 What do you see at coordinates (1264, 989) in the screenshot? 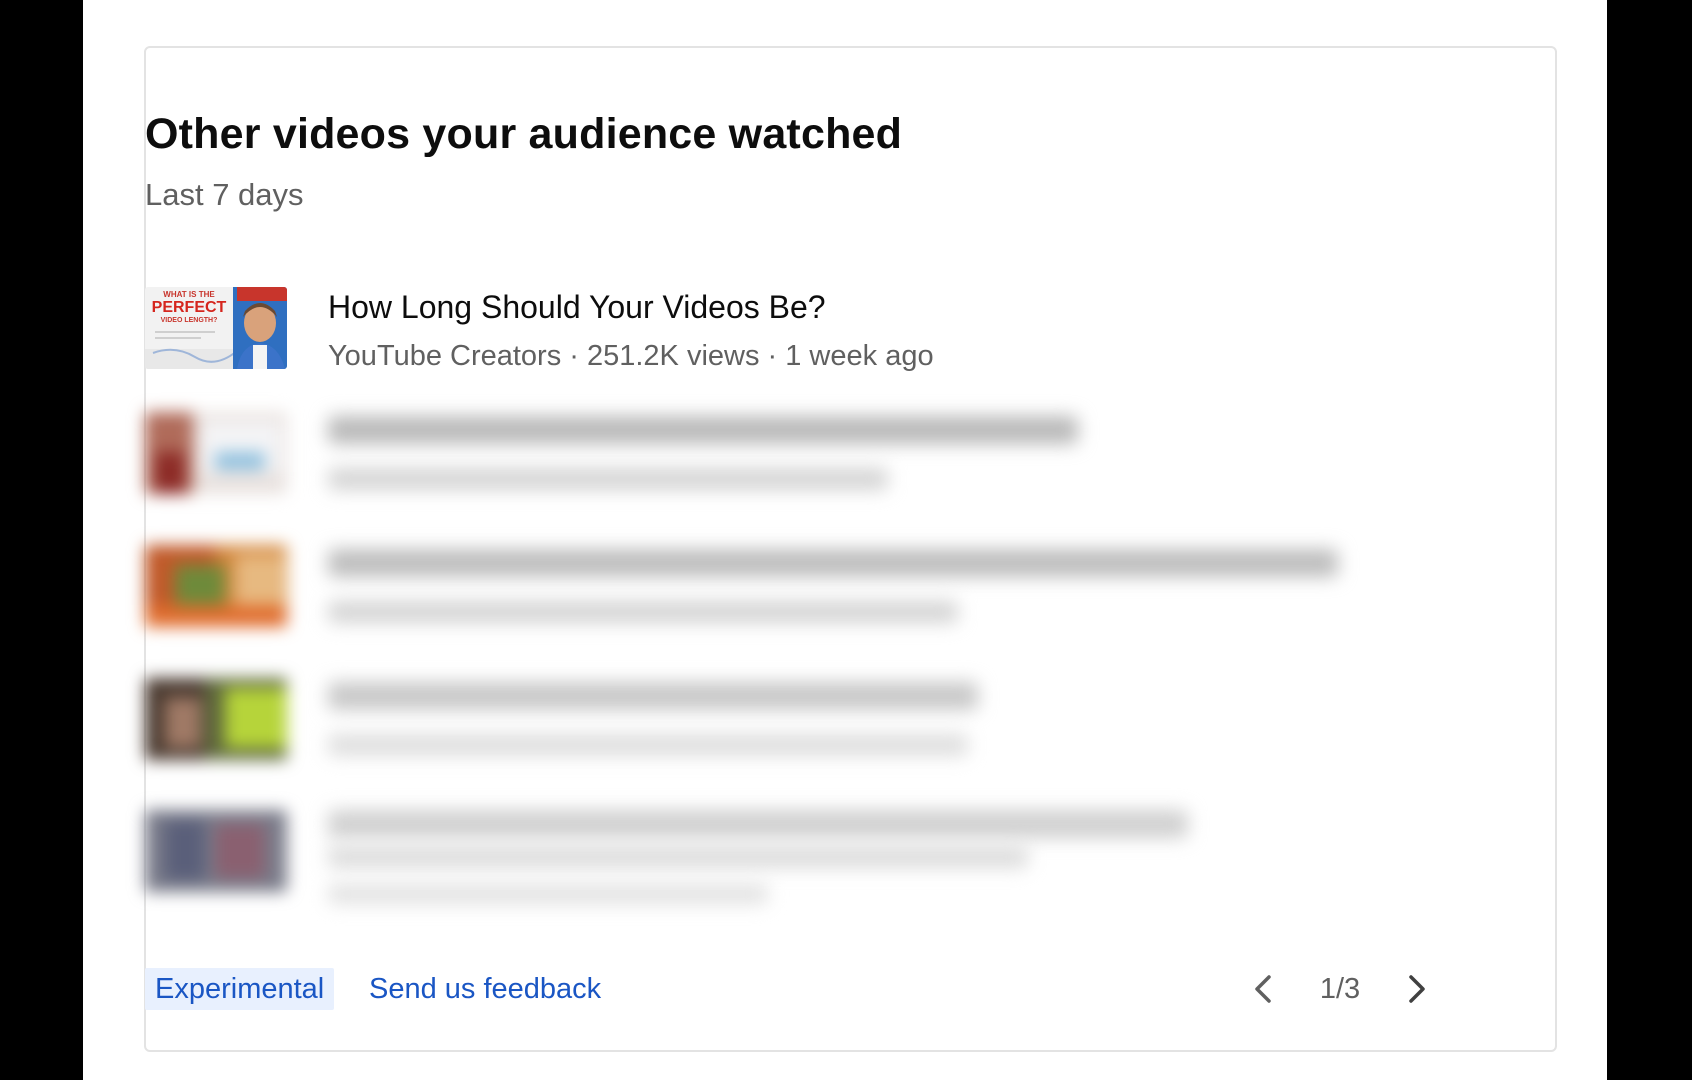
I see `chevron-left-icon` at bounding box center [1264, 989].